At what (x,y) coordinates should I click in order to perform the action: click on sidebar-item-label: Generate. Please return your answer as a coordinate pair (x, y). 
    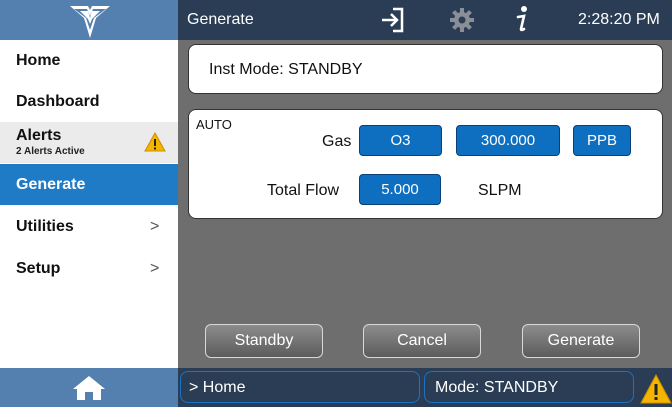
    Looking at the image, I should click on (51, 184).